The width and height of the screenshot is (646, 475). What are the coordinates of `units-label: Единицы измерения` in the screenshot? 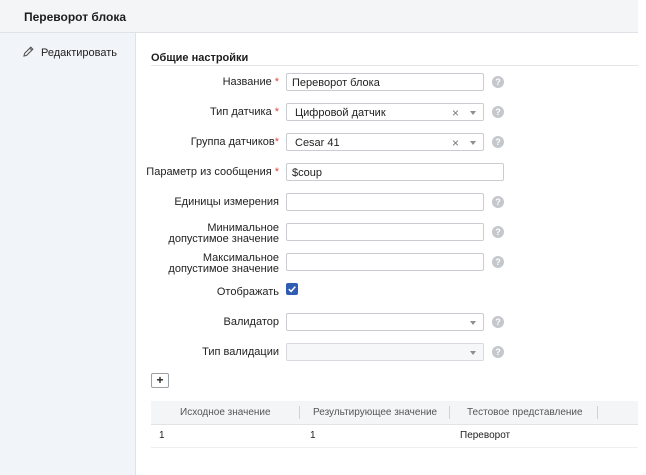 It's located at (226, 202).